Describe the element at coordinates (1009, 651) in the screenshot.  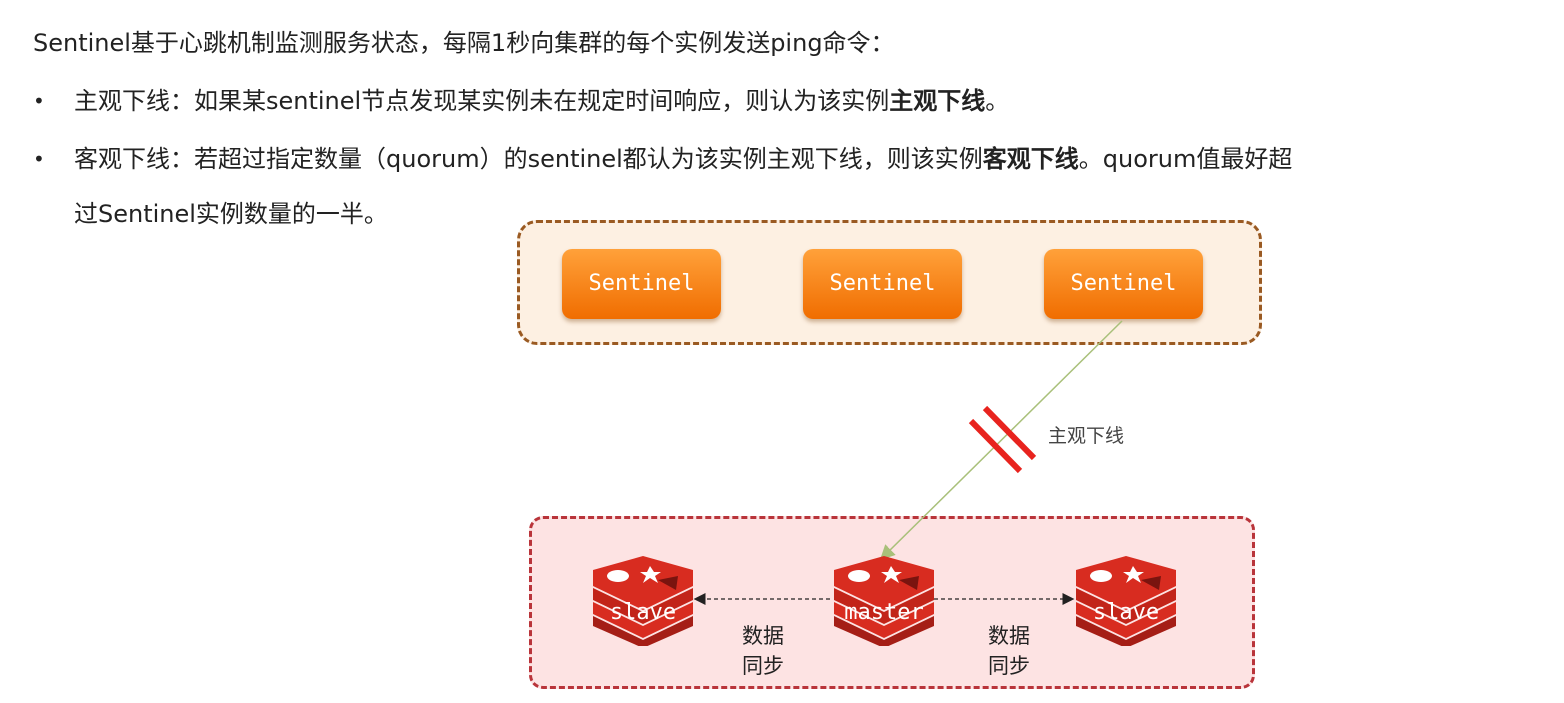
I see `sync-label-right: 数据 同步` at that location.